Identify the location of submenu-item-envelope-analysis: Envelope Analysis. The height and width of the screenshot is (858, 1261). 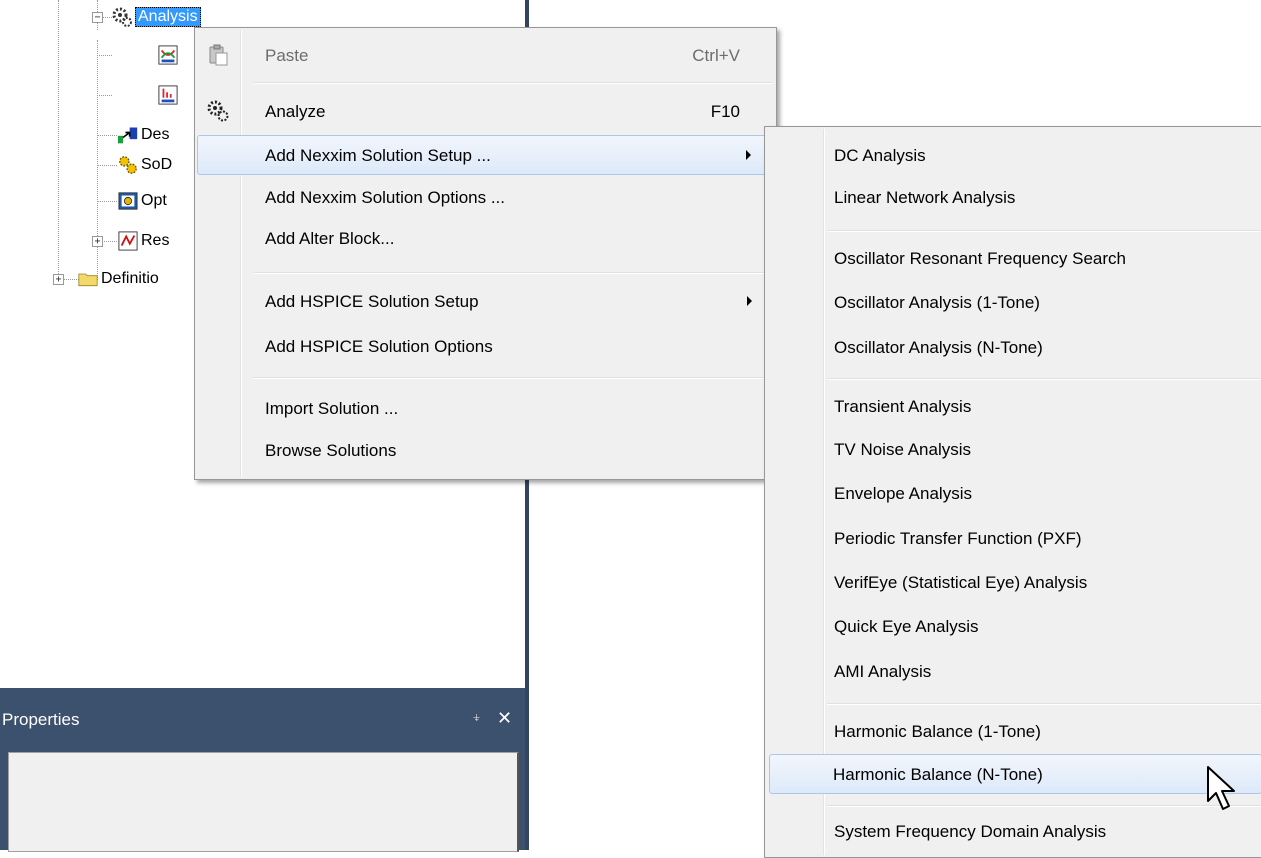
(1013, 494).